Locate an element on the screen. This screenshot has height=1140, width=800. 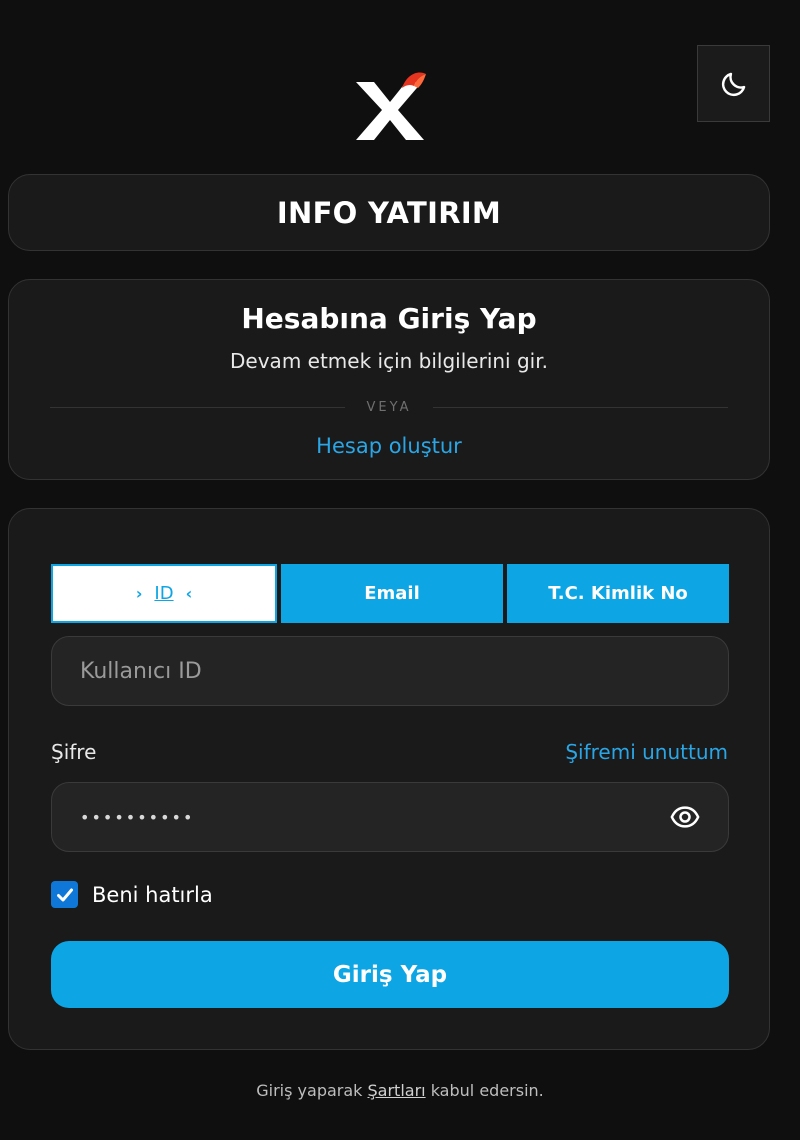
divider-text: VEYA is located at coordinates (389, 407).